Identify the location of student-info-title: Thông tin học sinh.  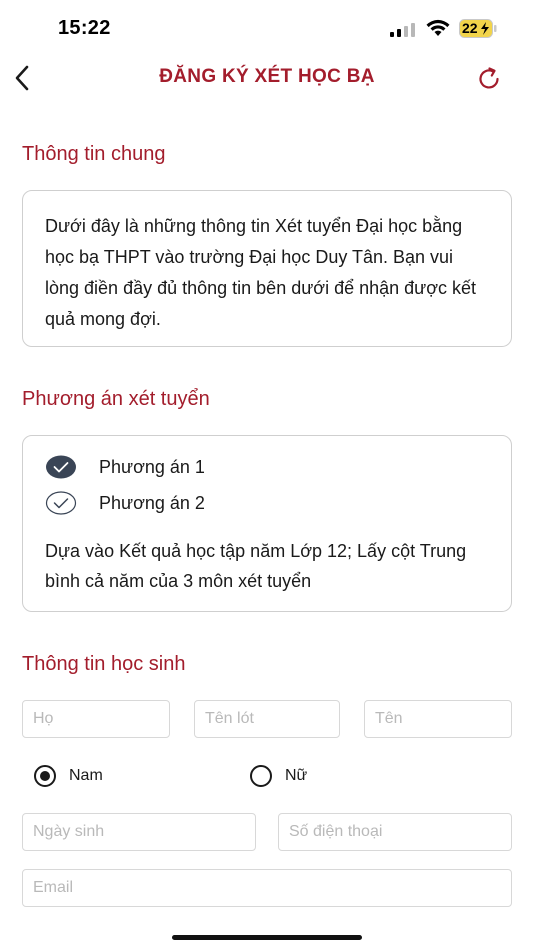
(104, 664).